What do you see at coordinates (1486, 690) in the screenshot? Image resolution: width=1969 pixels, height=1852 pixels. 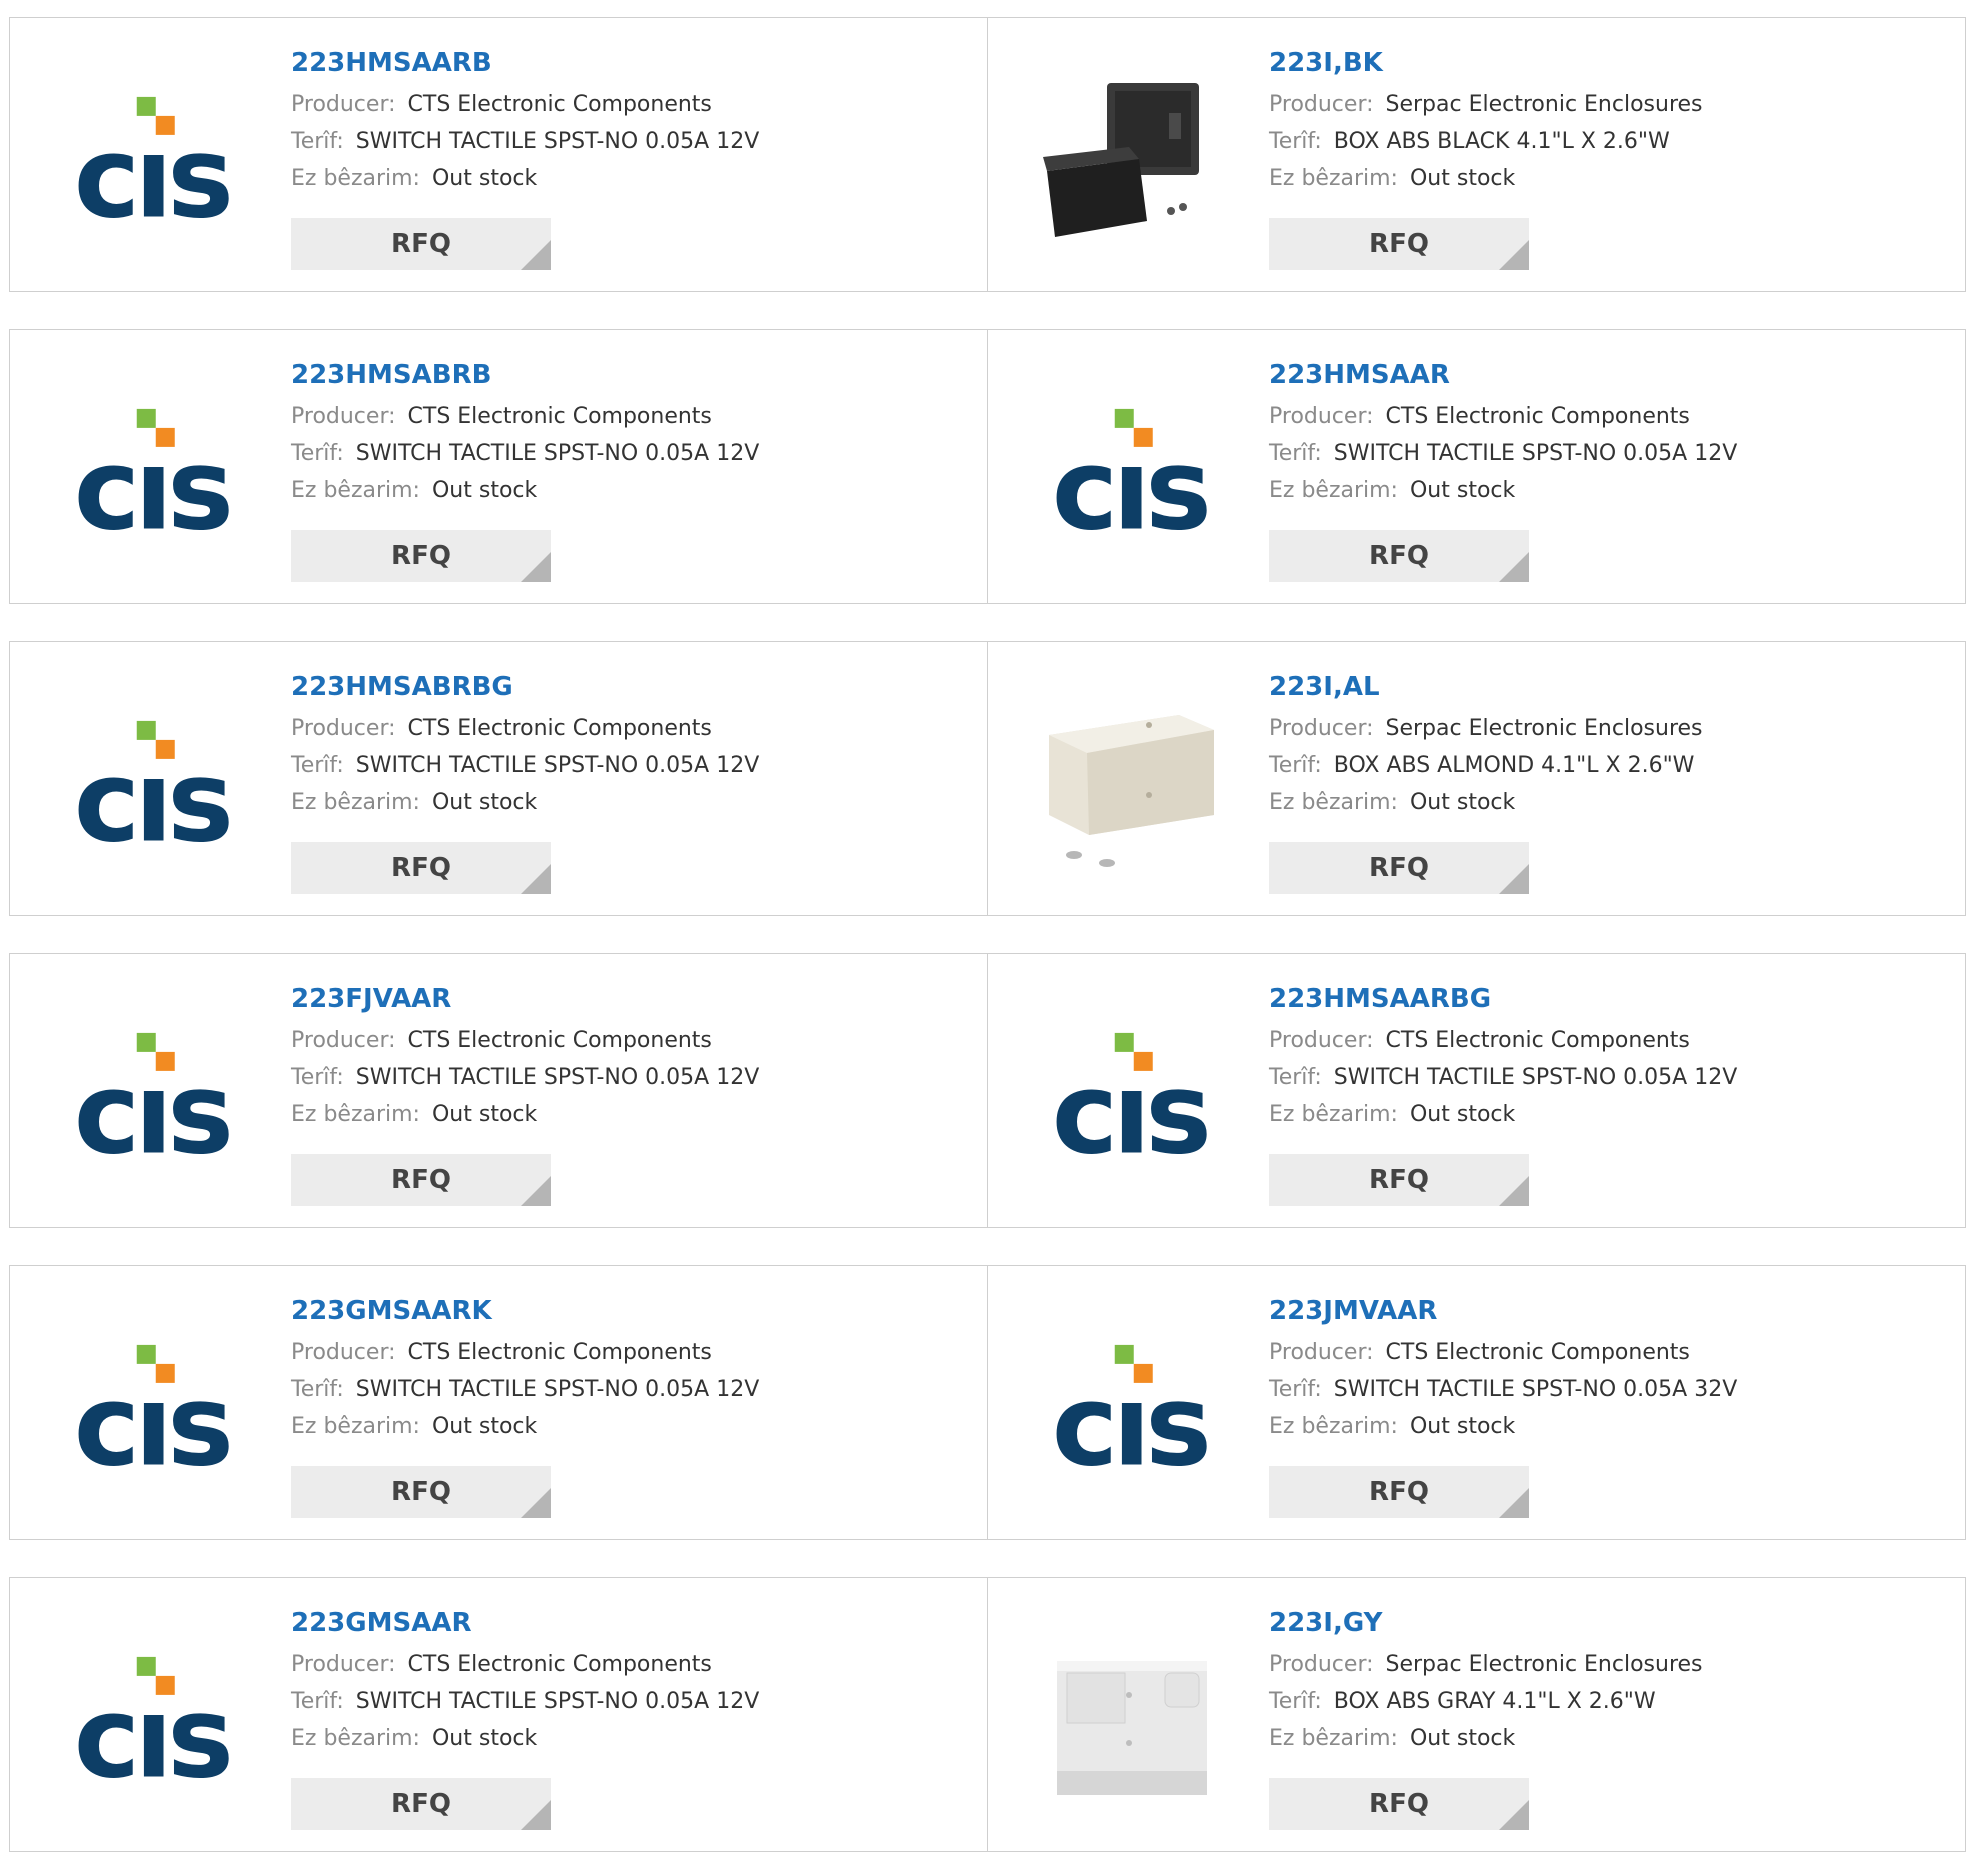 I see `part-number-link: 223I,AL` at bounding box center [1486, 690].